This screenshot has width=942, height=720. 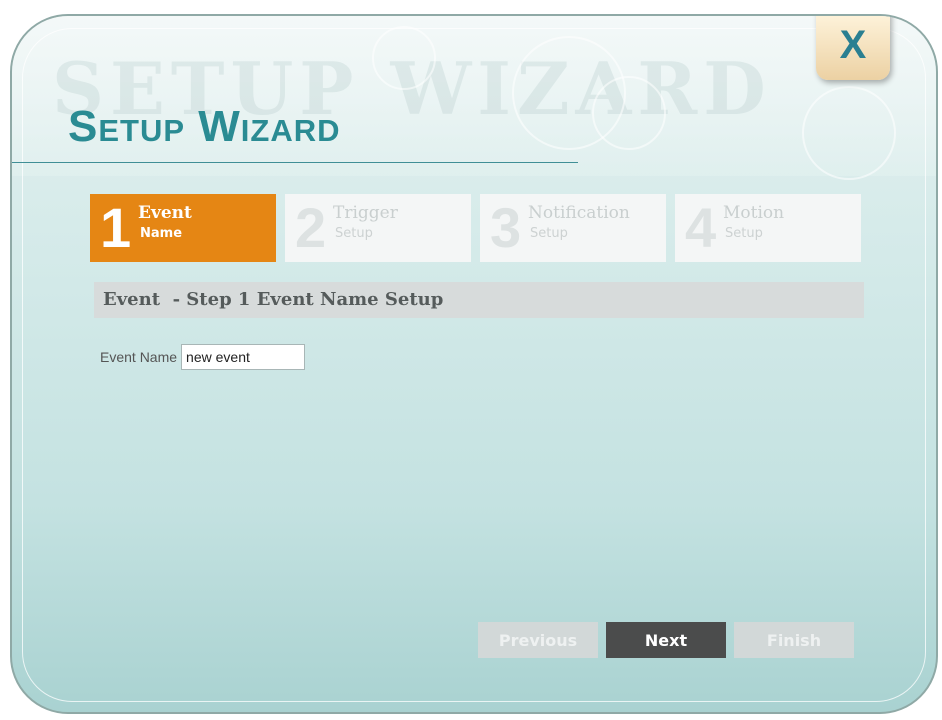 What do you see at coordinates (295, 162) in the screenshot?
I see `title-divider` at bounding box center [295, 162].